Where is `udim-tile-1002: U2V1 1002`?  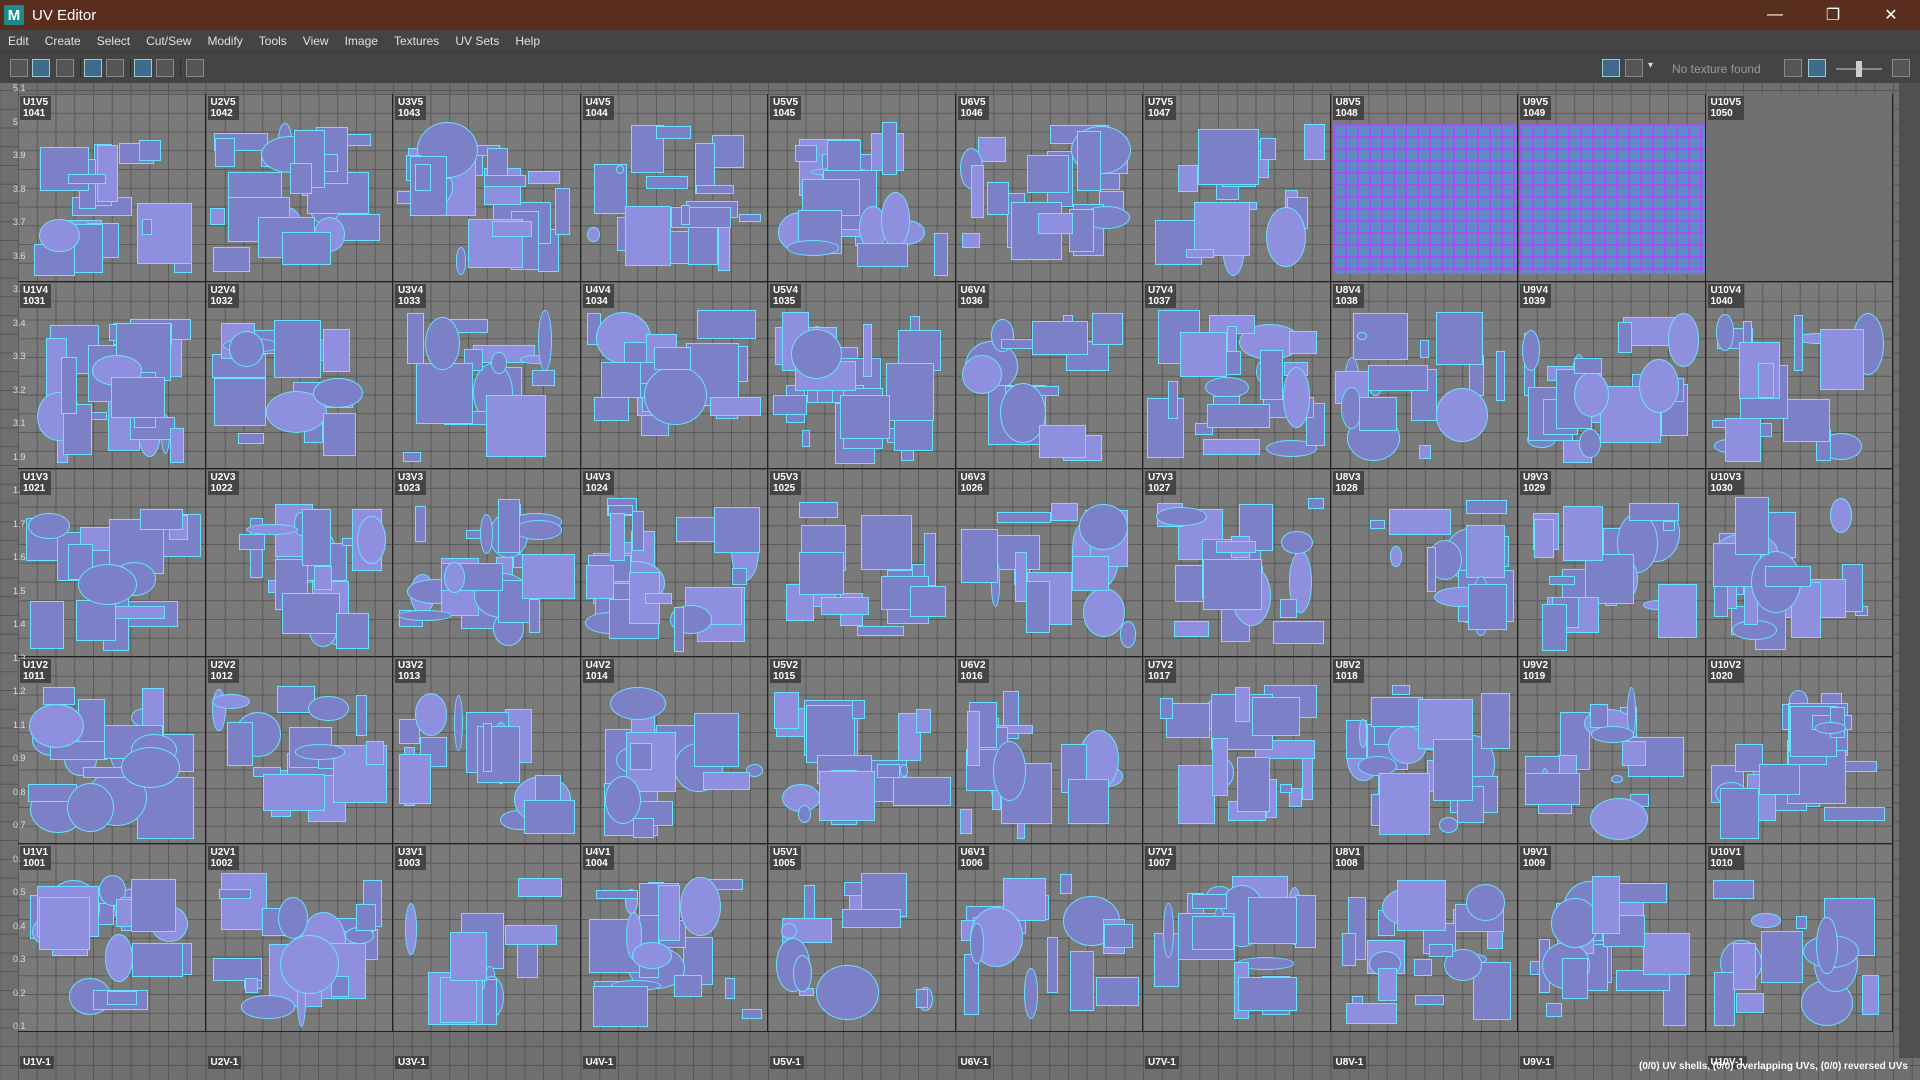 udim-tile-1002: U2V1 1002 is located at coordinates (299, 938).